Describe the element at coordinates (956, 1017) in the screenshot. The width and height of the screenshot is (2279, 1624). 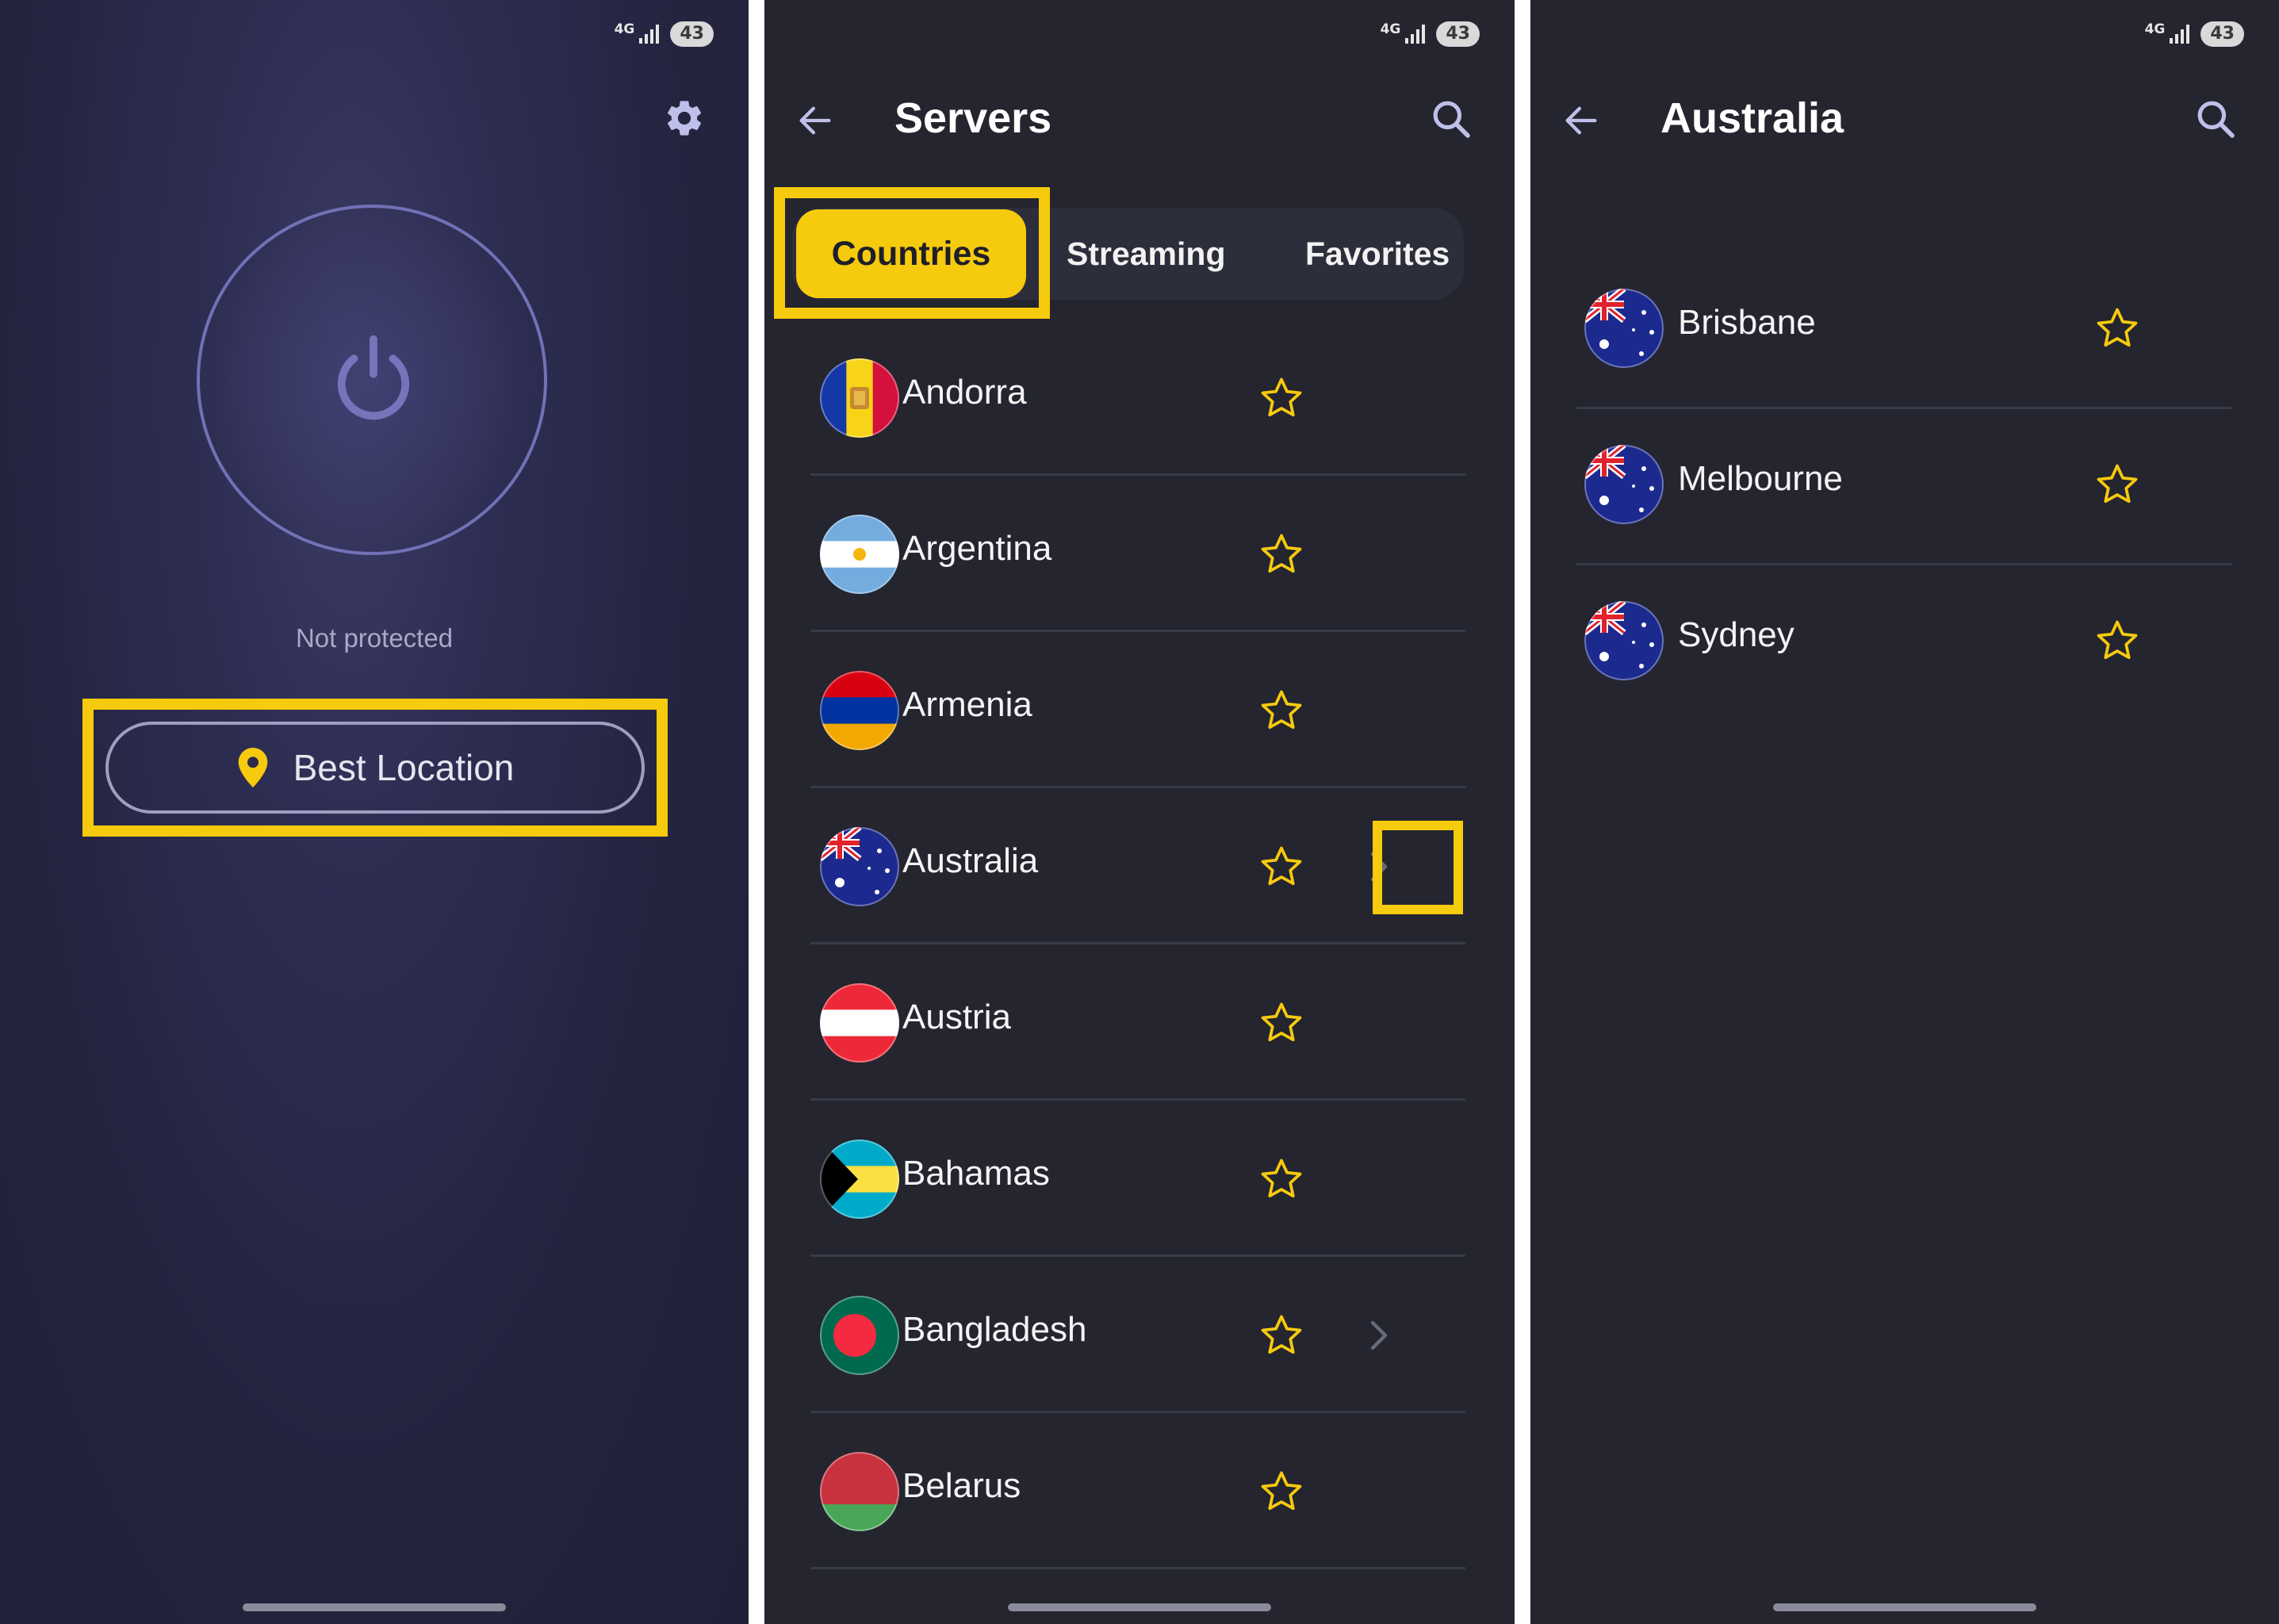
I see `country-name: Austria` at that location.